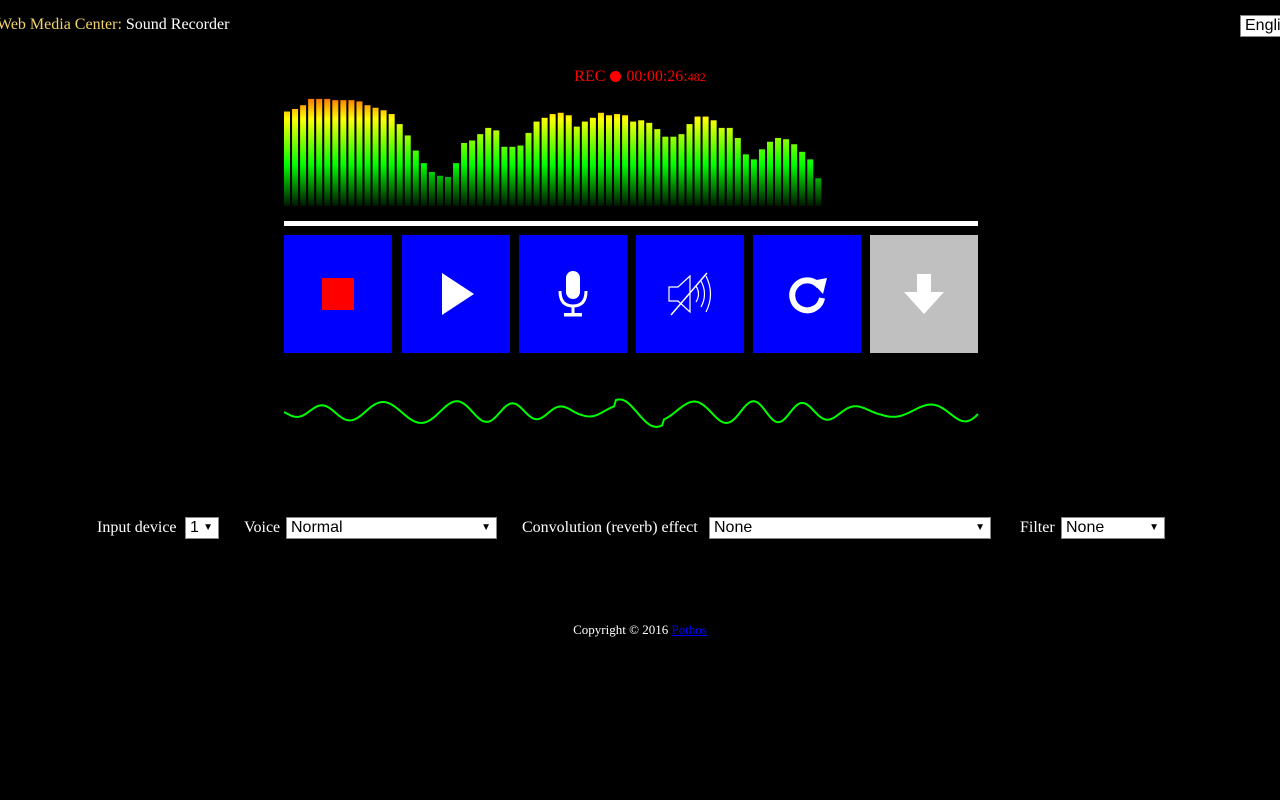  I want to click on stop-button, so click(338, 294).